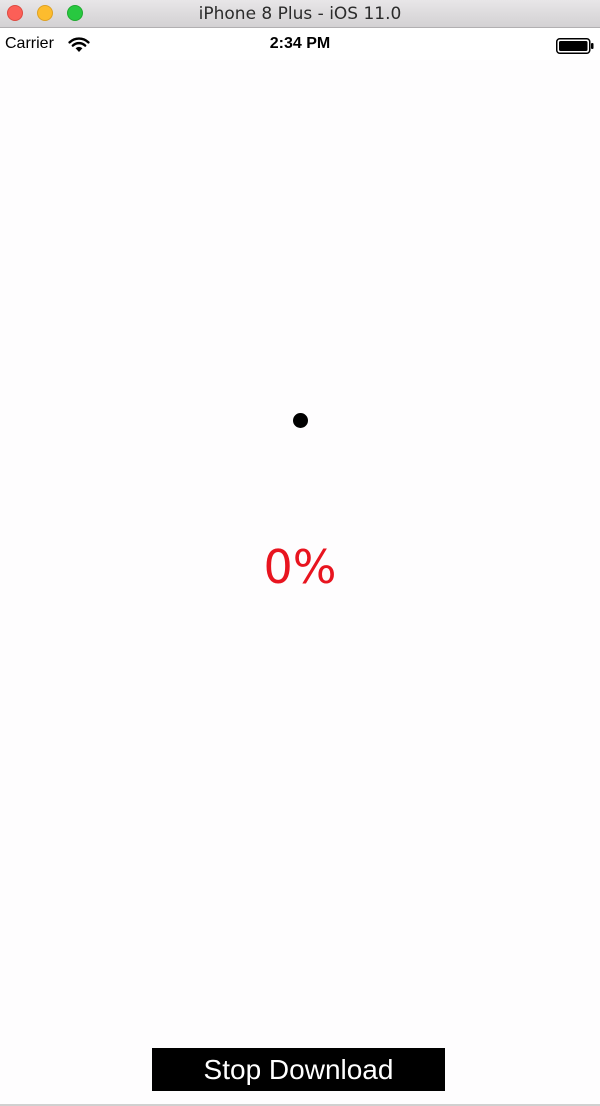 The width and height of the screenshot is (600, 1106). What do you see at coordinates (575, 46) in the screenshot?
I see `battery-icon` at bounding box center [575, 46].